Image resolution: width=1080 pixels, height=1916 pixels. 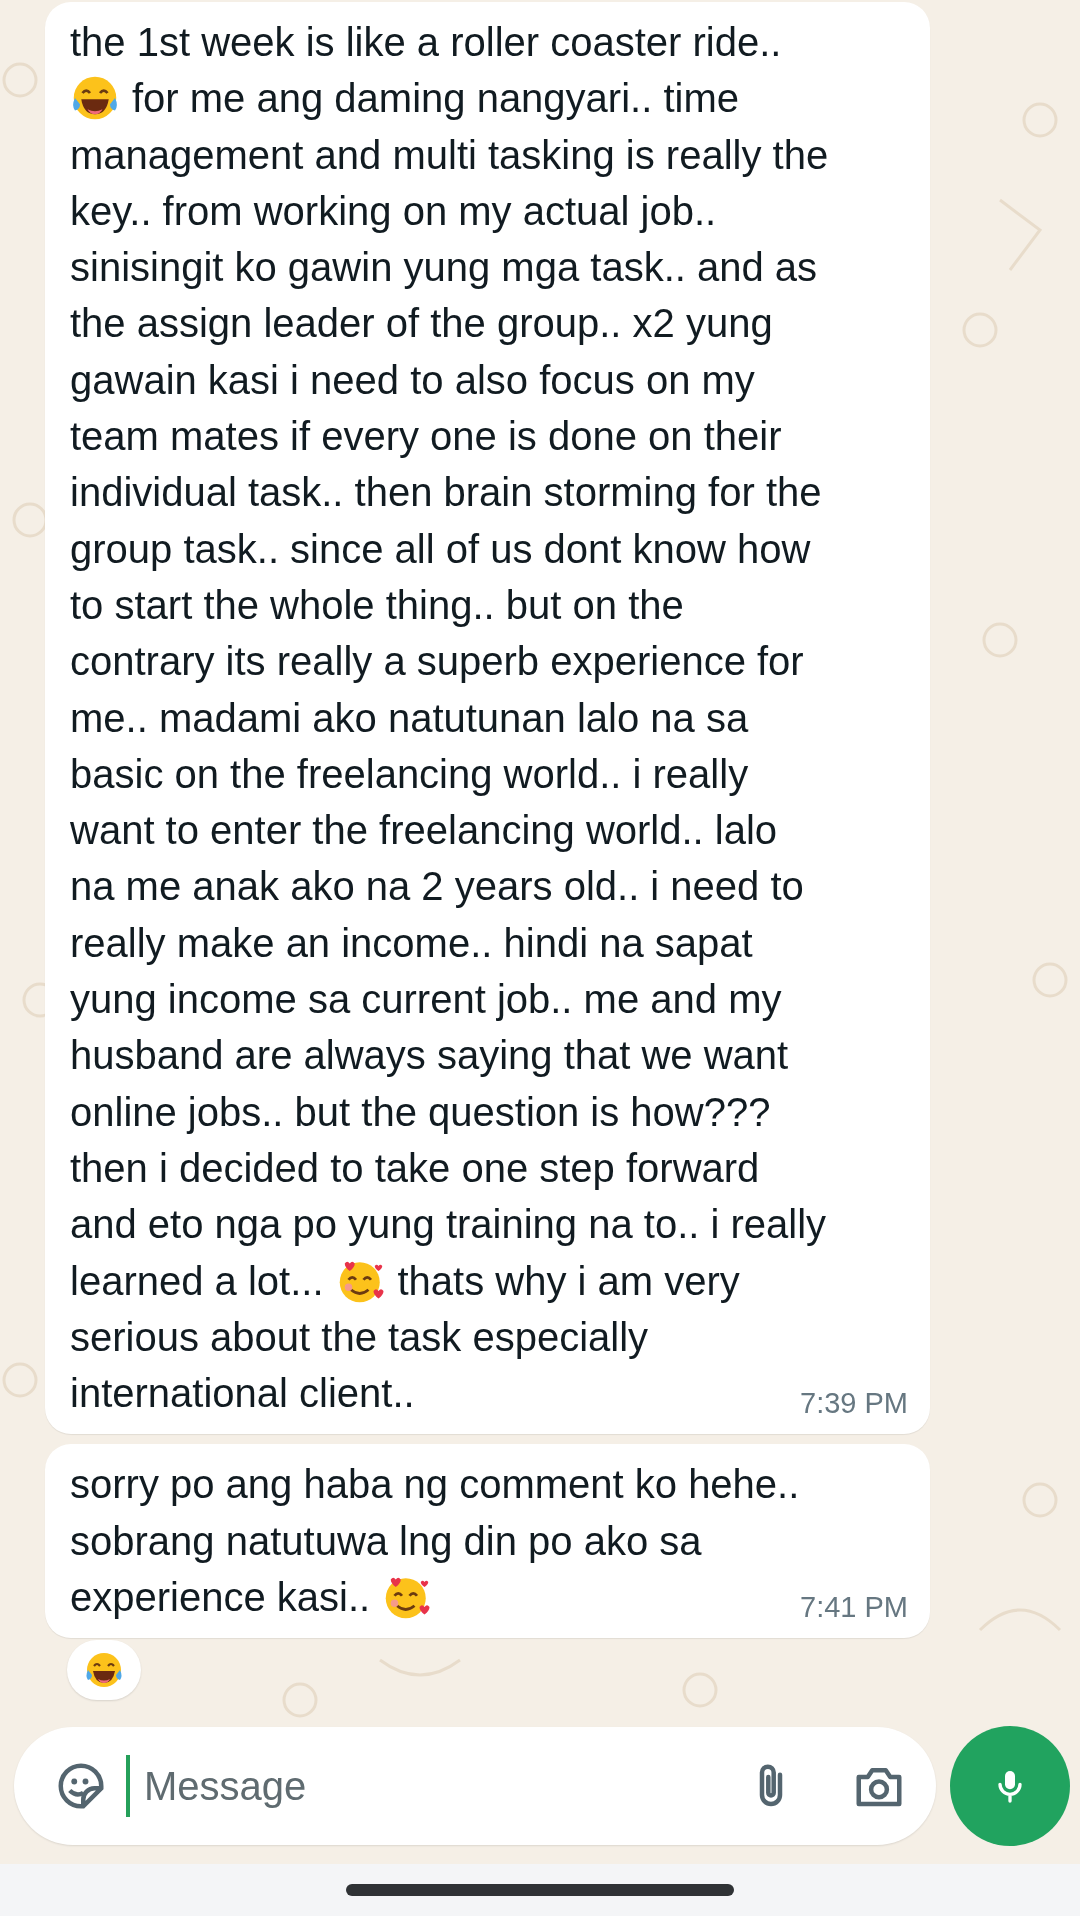 What do you see at coordinates (440, 549) in the screenshot?
I see `message-text: group task.. since all of us dont know how` at bounding box center [440, 549].